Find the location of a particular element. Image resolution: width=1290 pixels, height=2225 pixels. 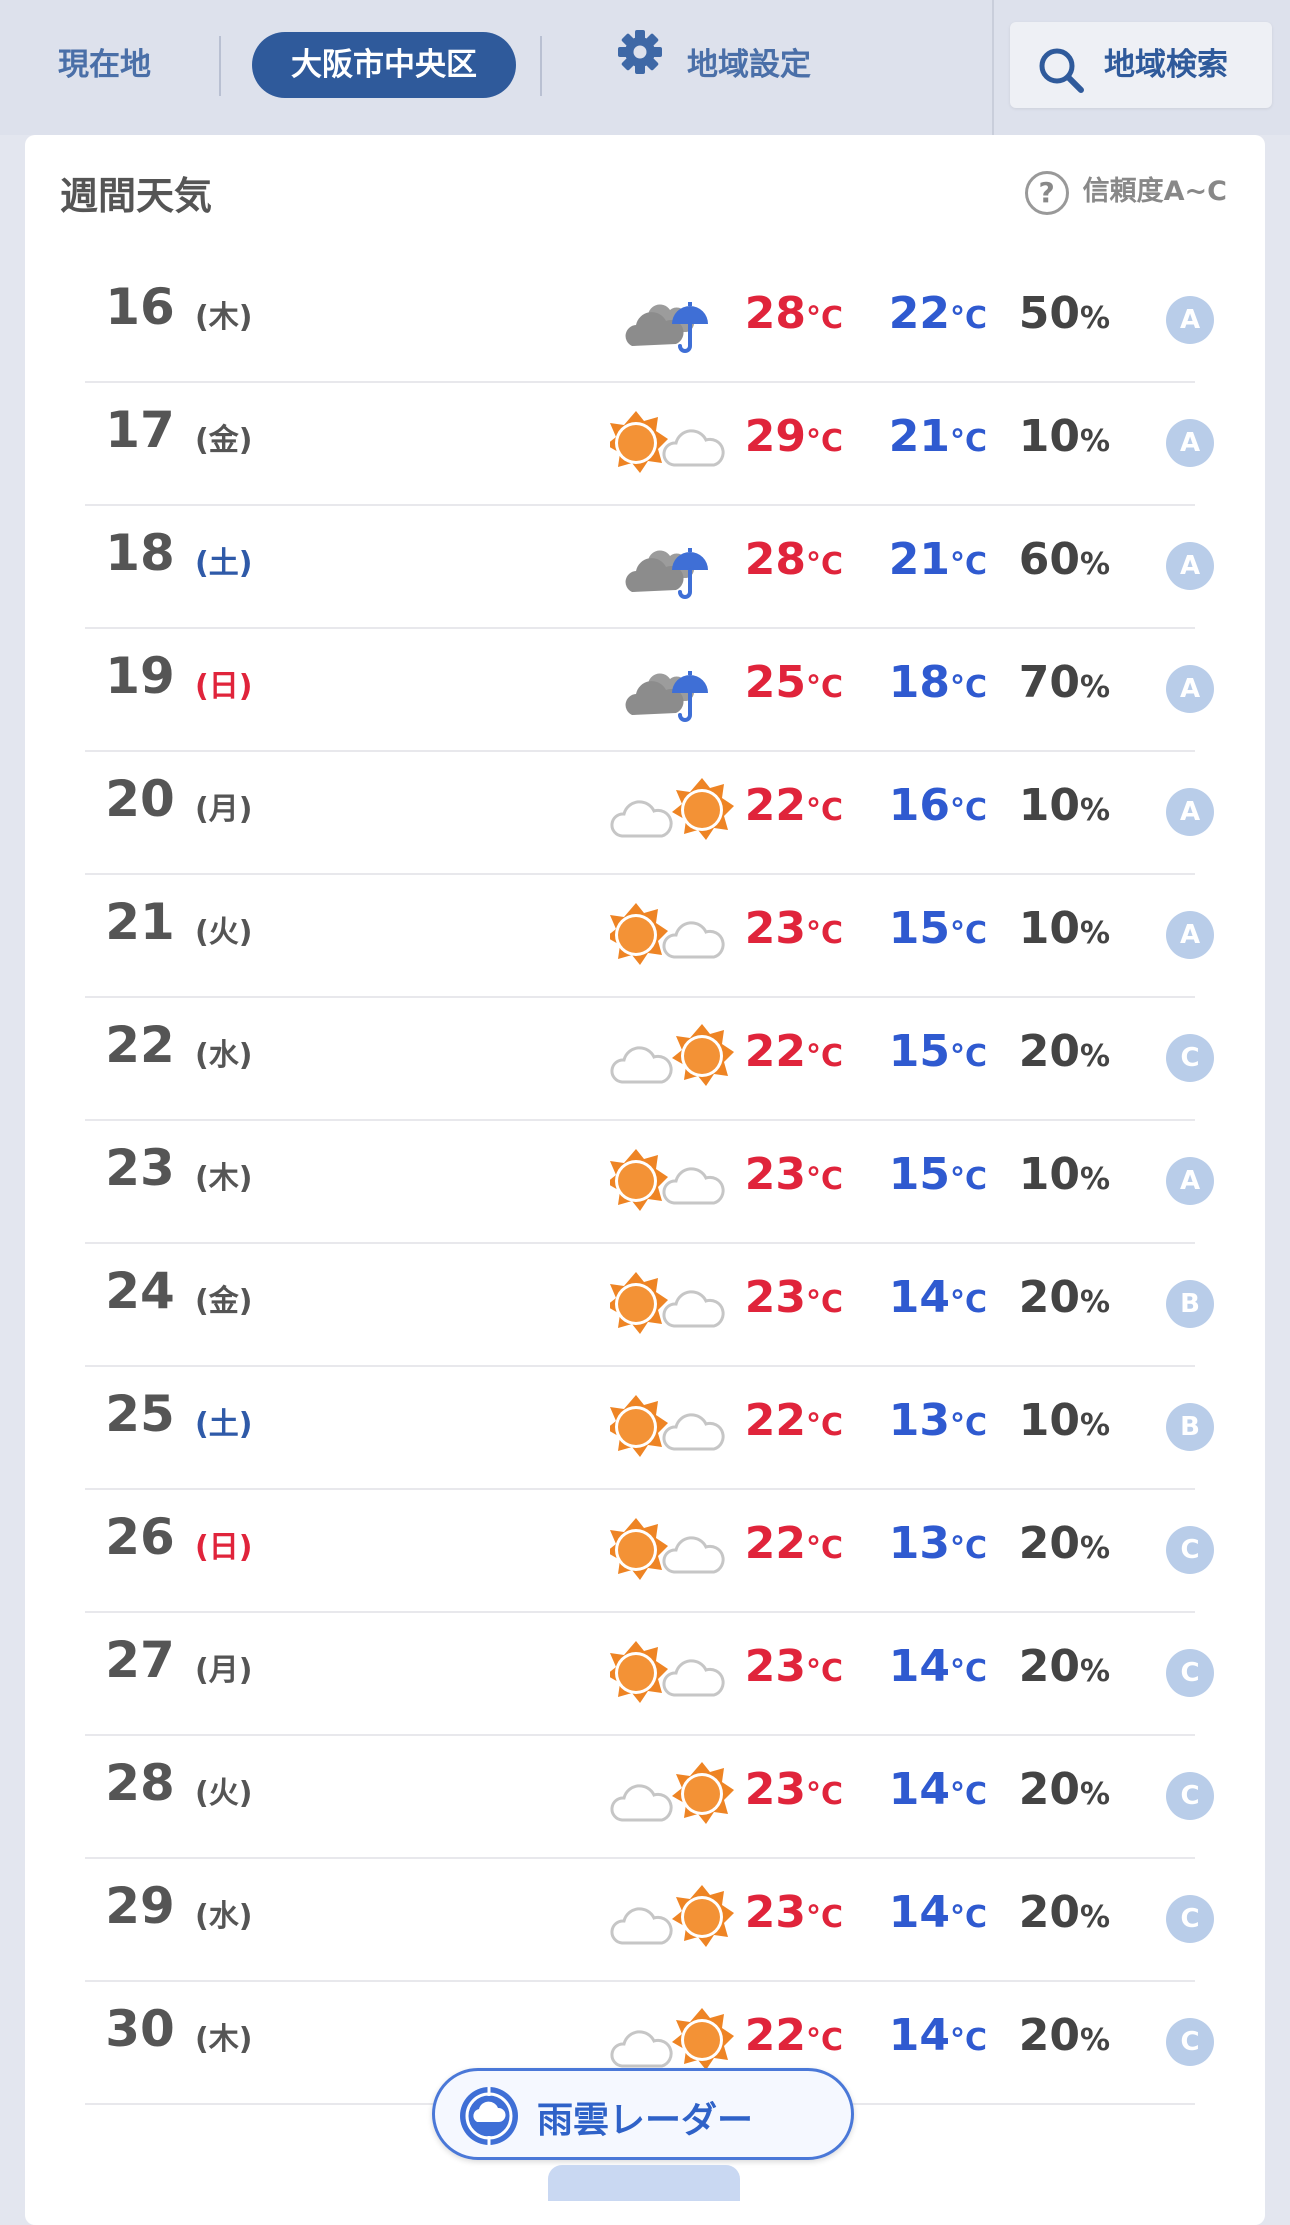

forecast-row: 17 (金) 29°C 21°C 10% A is located at coordinates (649, 444).